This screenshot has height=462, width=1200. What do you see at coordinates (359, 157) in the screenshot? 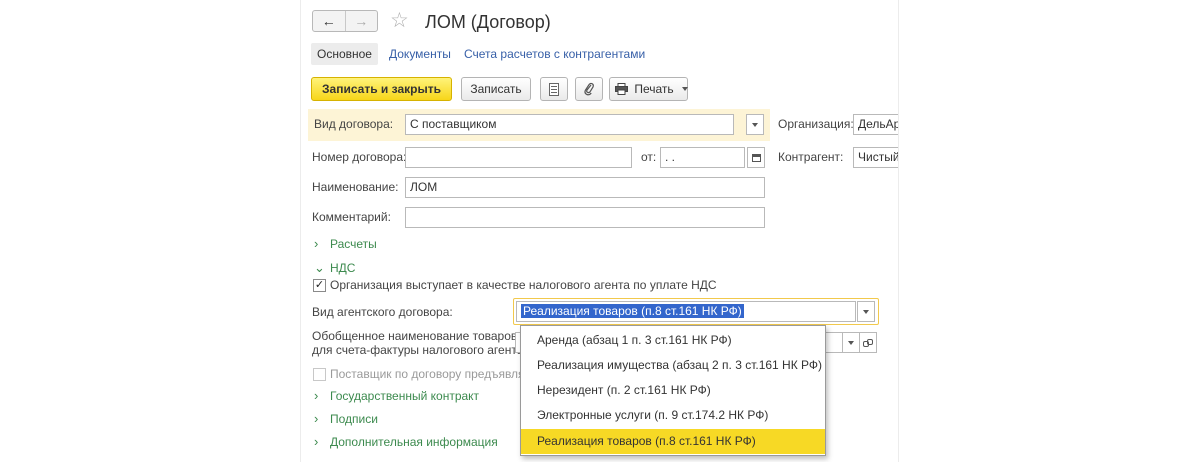
I see `contract-number-label: Номер договора:` at bounding box center [359, 157].